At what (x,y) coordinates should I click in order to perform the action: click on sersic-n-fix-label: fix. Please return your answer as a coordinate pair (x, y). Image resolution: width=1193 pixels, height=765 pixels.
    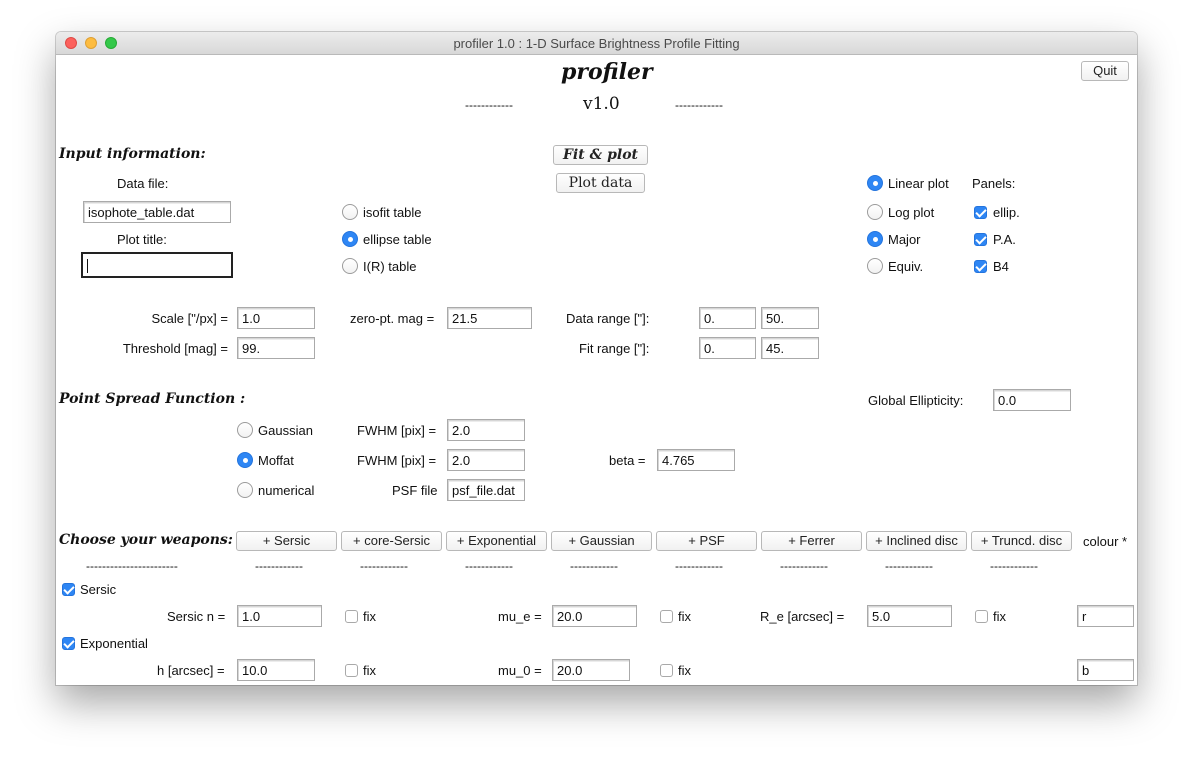
    Looking at the image, I should click on (369, 616).